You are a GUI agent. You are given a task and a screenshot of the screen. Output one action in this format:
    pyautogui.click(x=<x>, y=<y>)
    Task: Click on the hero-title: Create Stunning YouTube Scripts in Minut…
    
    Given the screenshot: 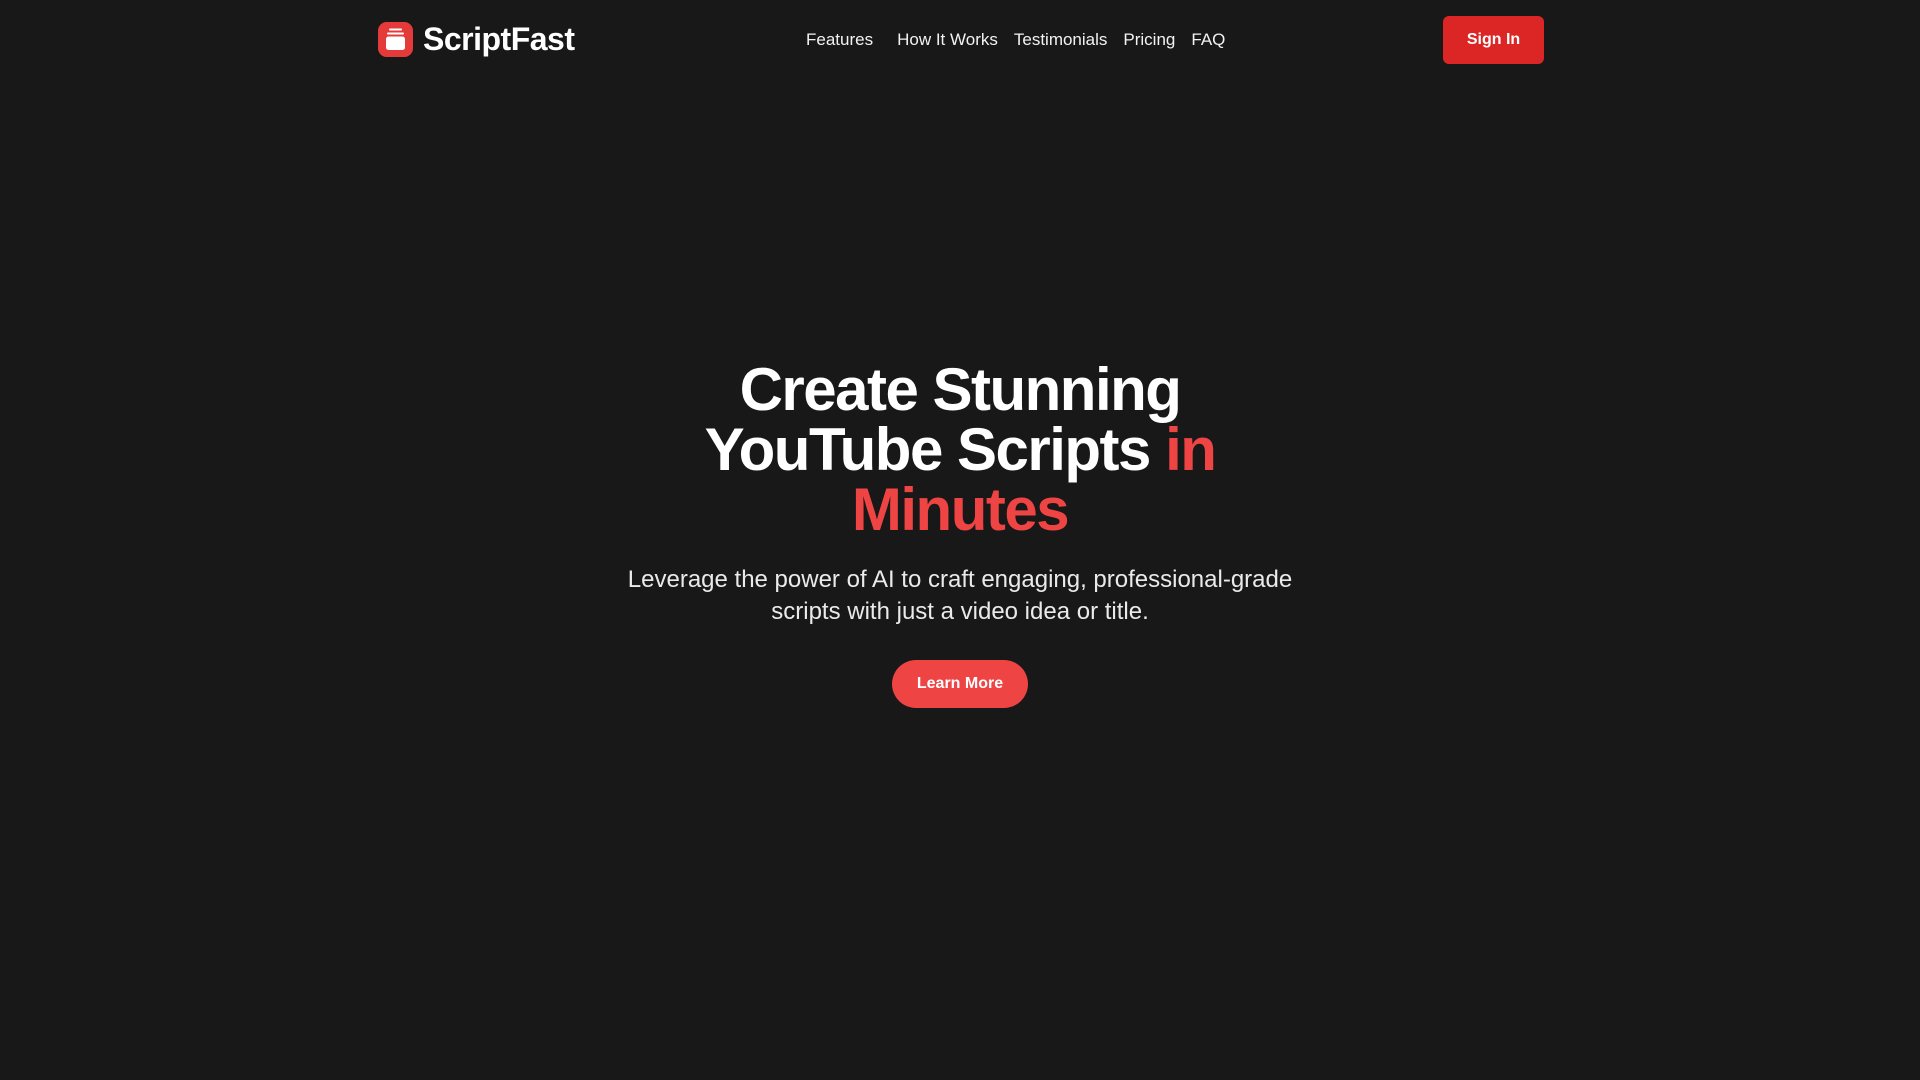 What is the action you would take?
    pyautogui.click(x=960, y=450)
    